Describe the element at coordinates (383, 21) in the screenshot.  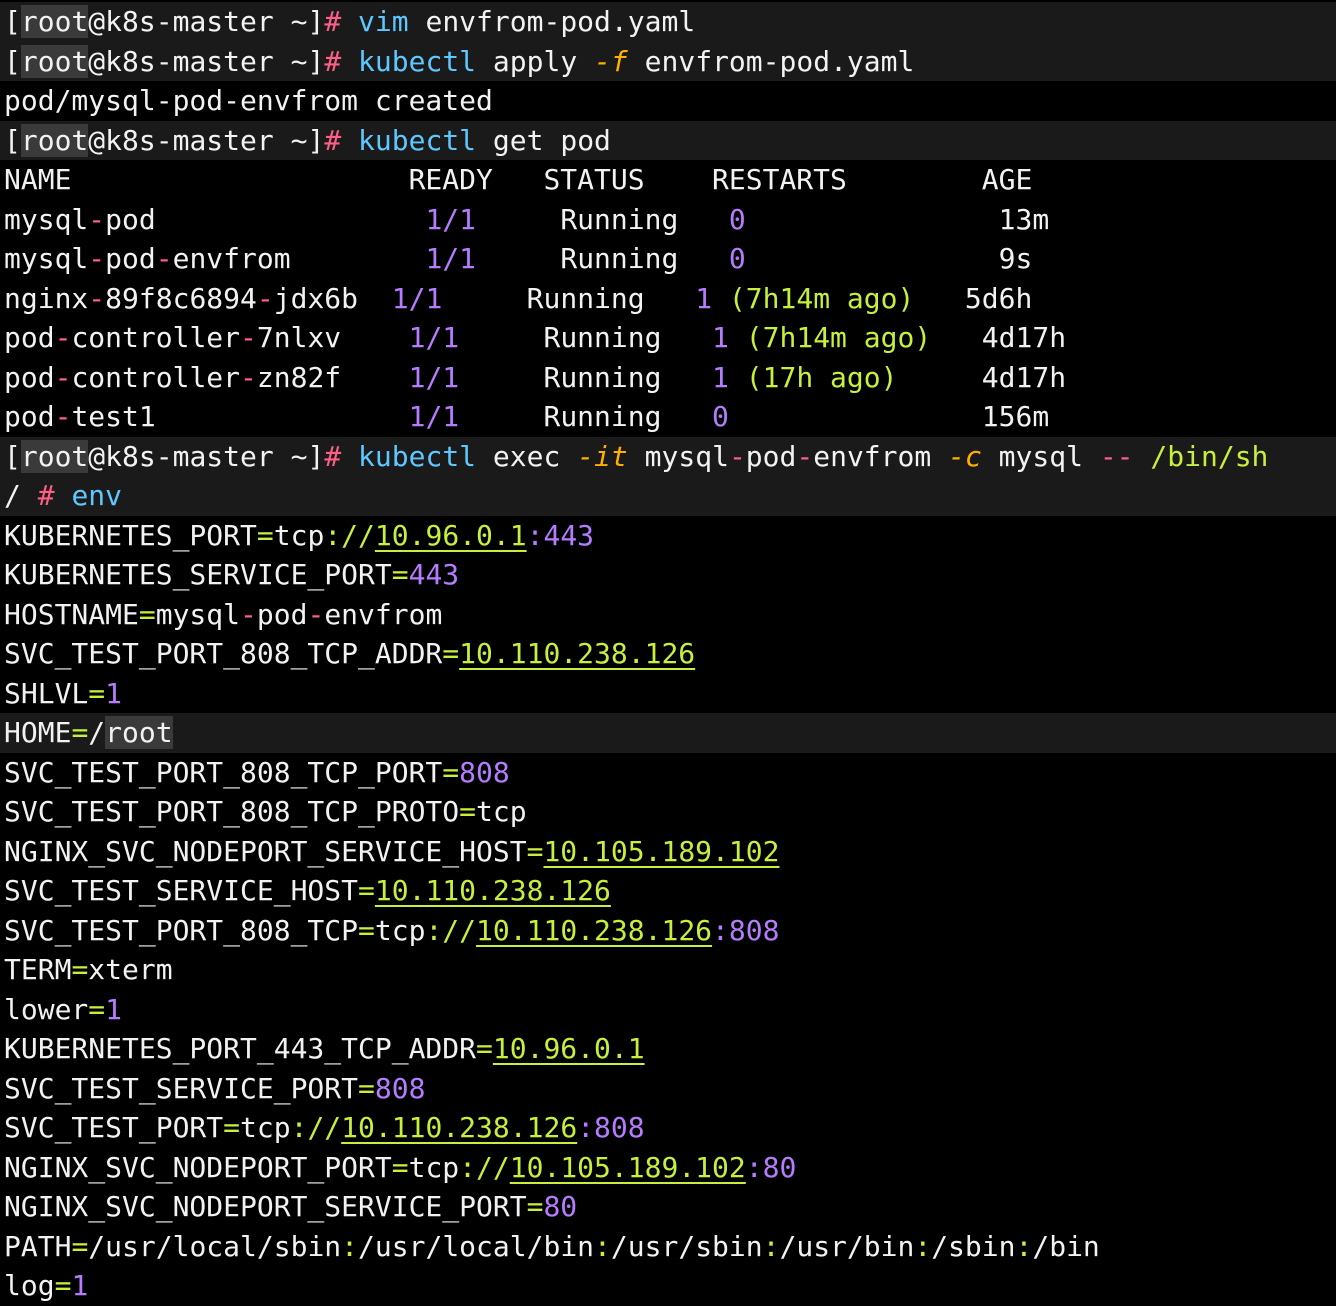
I see `terminal-text-segment: vim` at that location.